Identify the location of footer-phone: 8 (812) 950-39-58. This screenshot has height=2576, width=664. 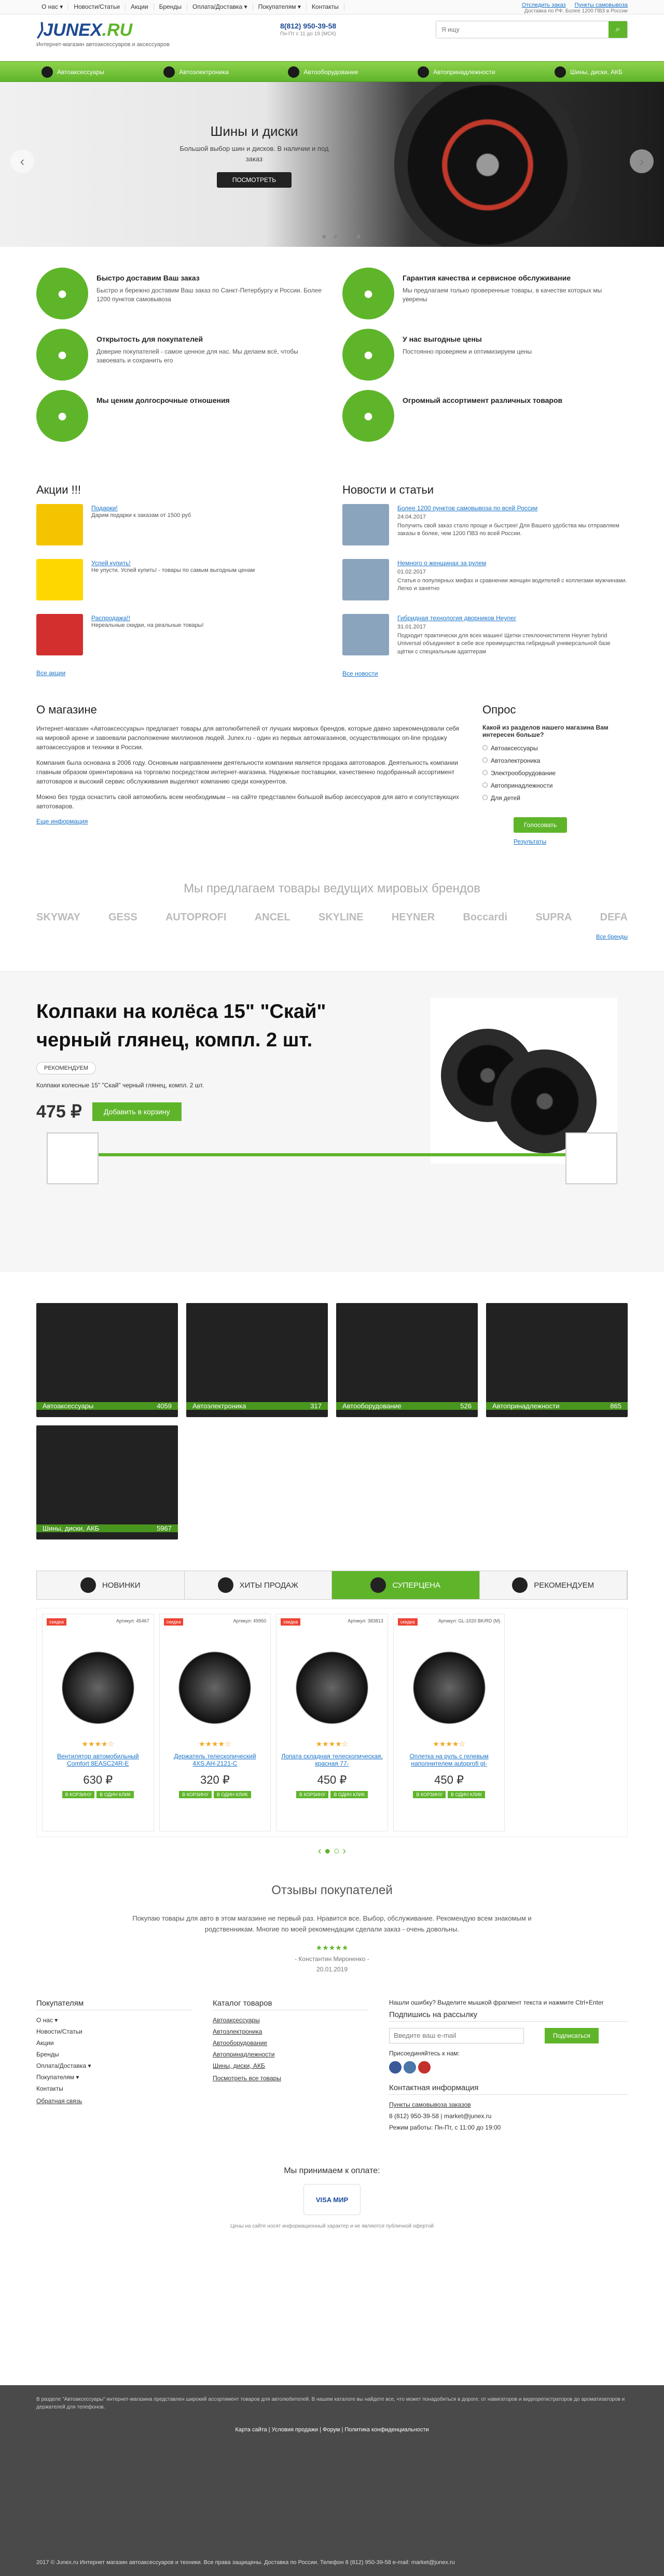
(414, 2116).